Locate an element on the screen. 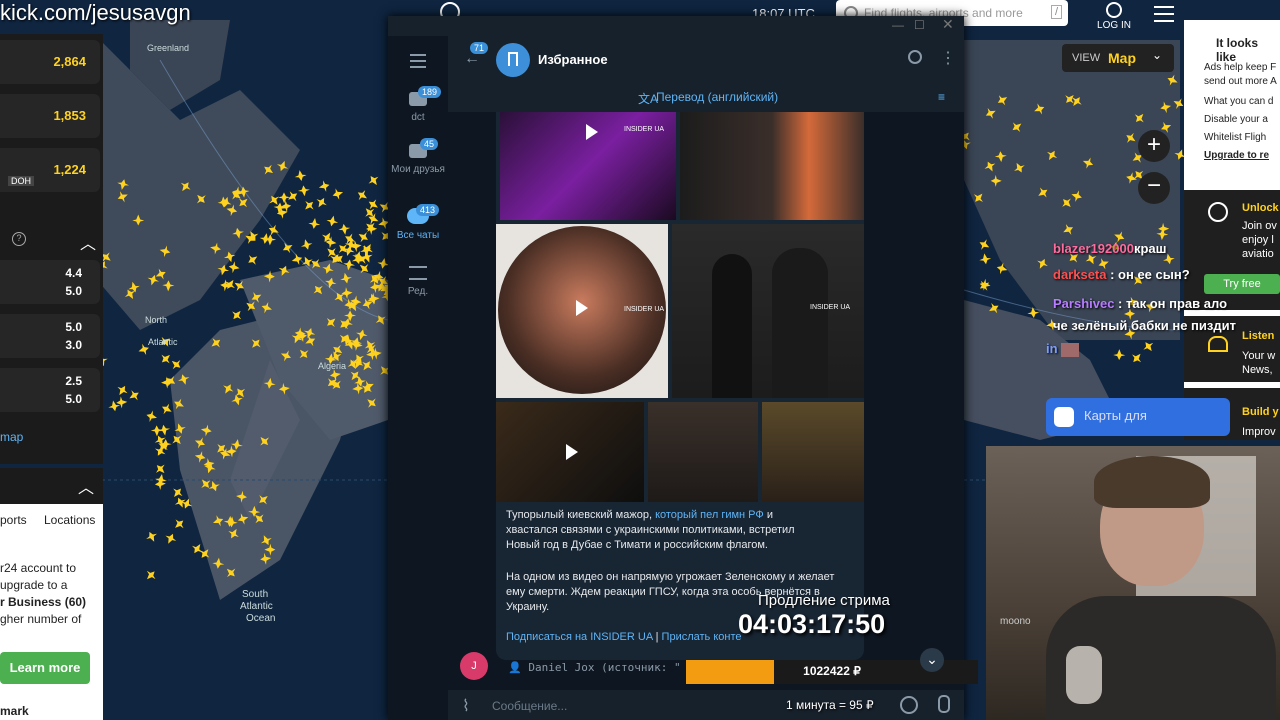 This screenshot has height=720, width=1280. folder-all-chats: Все чаты 413 is located at coordinates (418, 222).